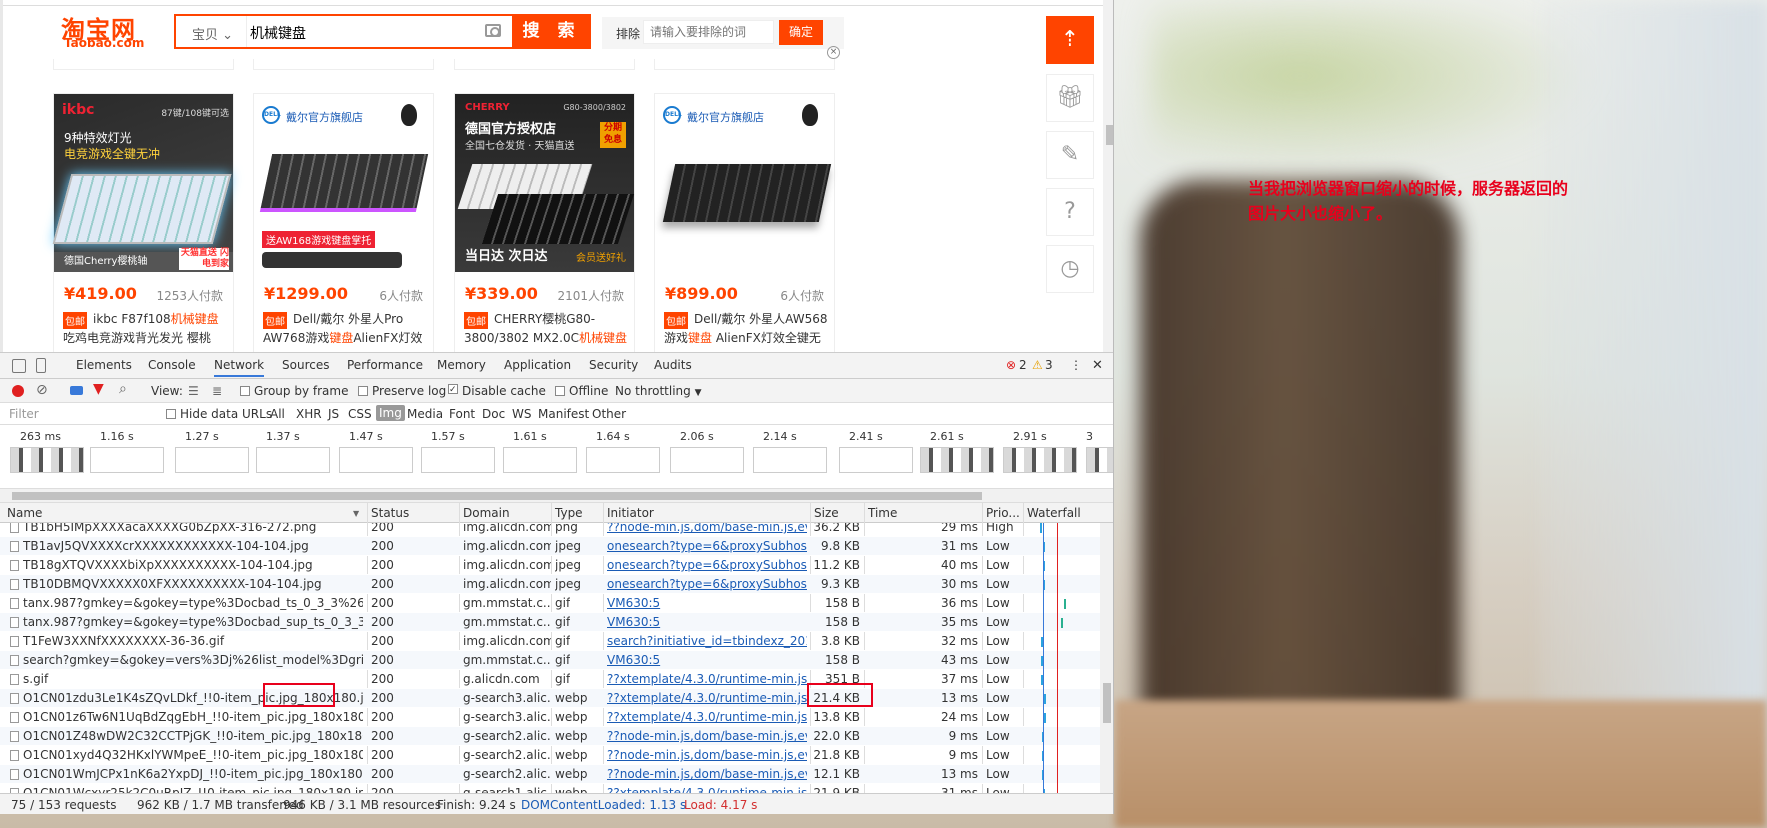  I want to click on filter-type-other: Other, so click(609, 414).